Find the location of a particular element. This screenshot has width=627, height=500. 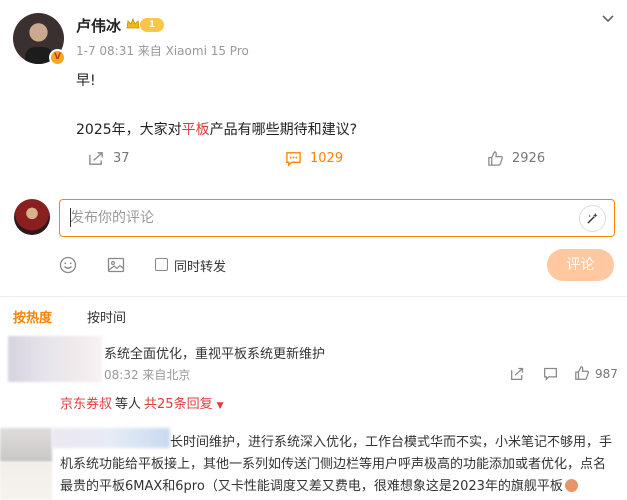

post-text-line1: 早! is located at coordinates (86, 81).